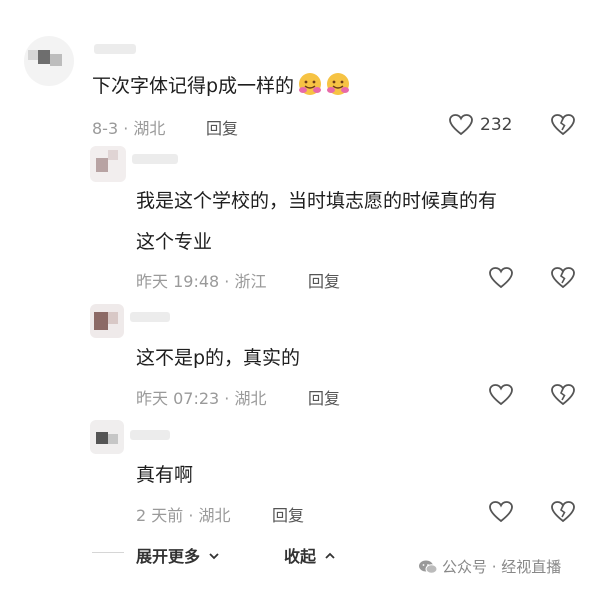 This screenshot has width=600, height=589. What do you see at coordinates (428, 567) in the screenshot?
I see `wechat-icon` at bounding box center [428, 567].